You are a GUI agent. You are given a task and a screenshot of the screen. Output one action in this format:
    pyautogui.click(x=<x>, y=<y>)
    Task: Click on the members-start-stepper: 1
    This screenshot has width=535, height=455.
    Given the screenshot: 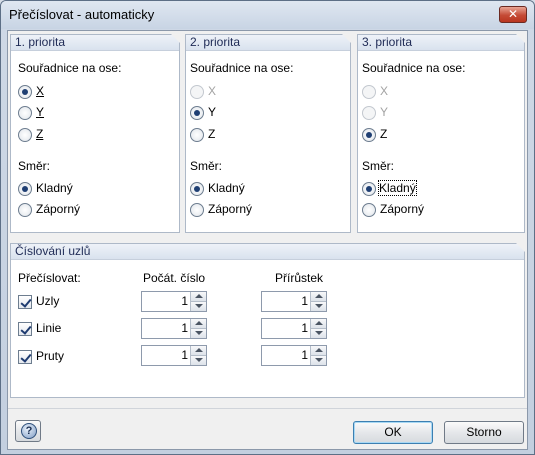 What is the action you would take?
    pyautogui.click(x=174, y=355)
    